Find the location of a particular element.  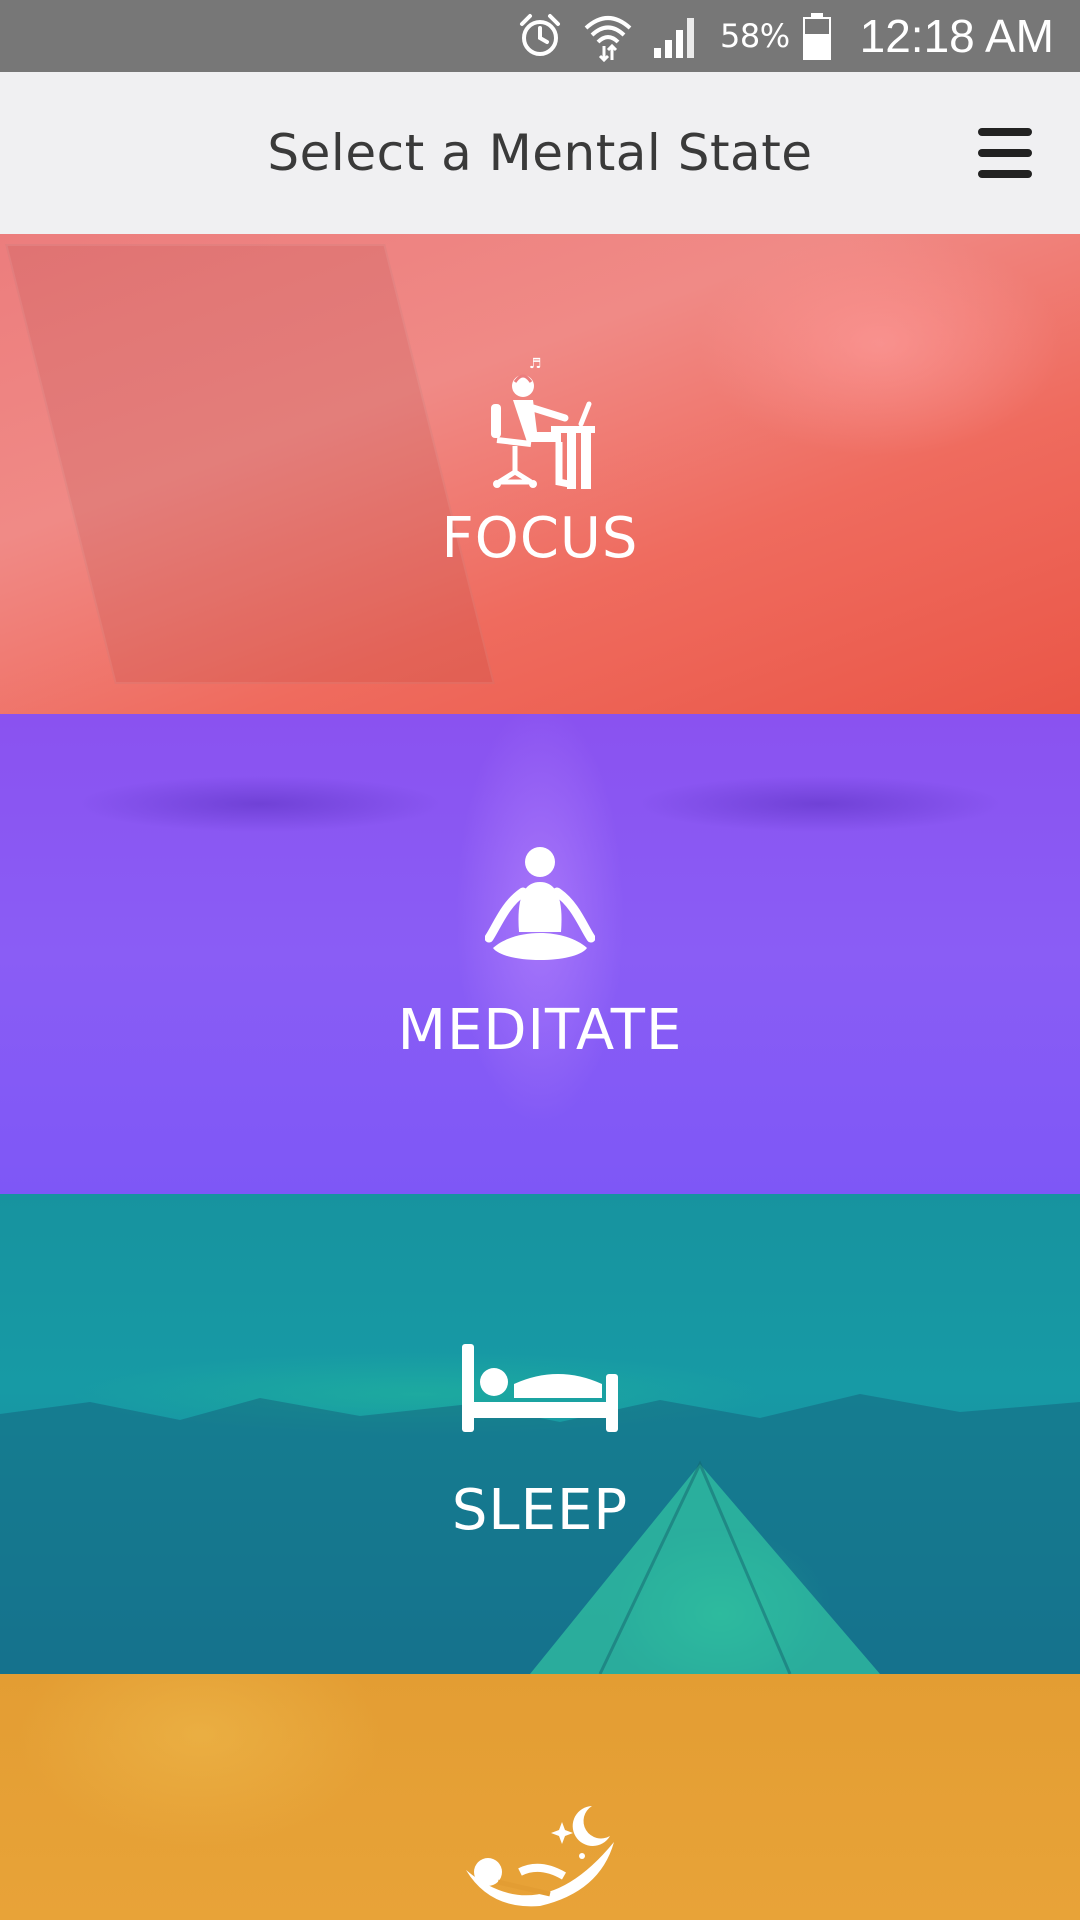

battery-percent: 58% is located at coordinates (755, 36).